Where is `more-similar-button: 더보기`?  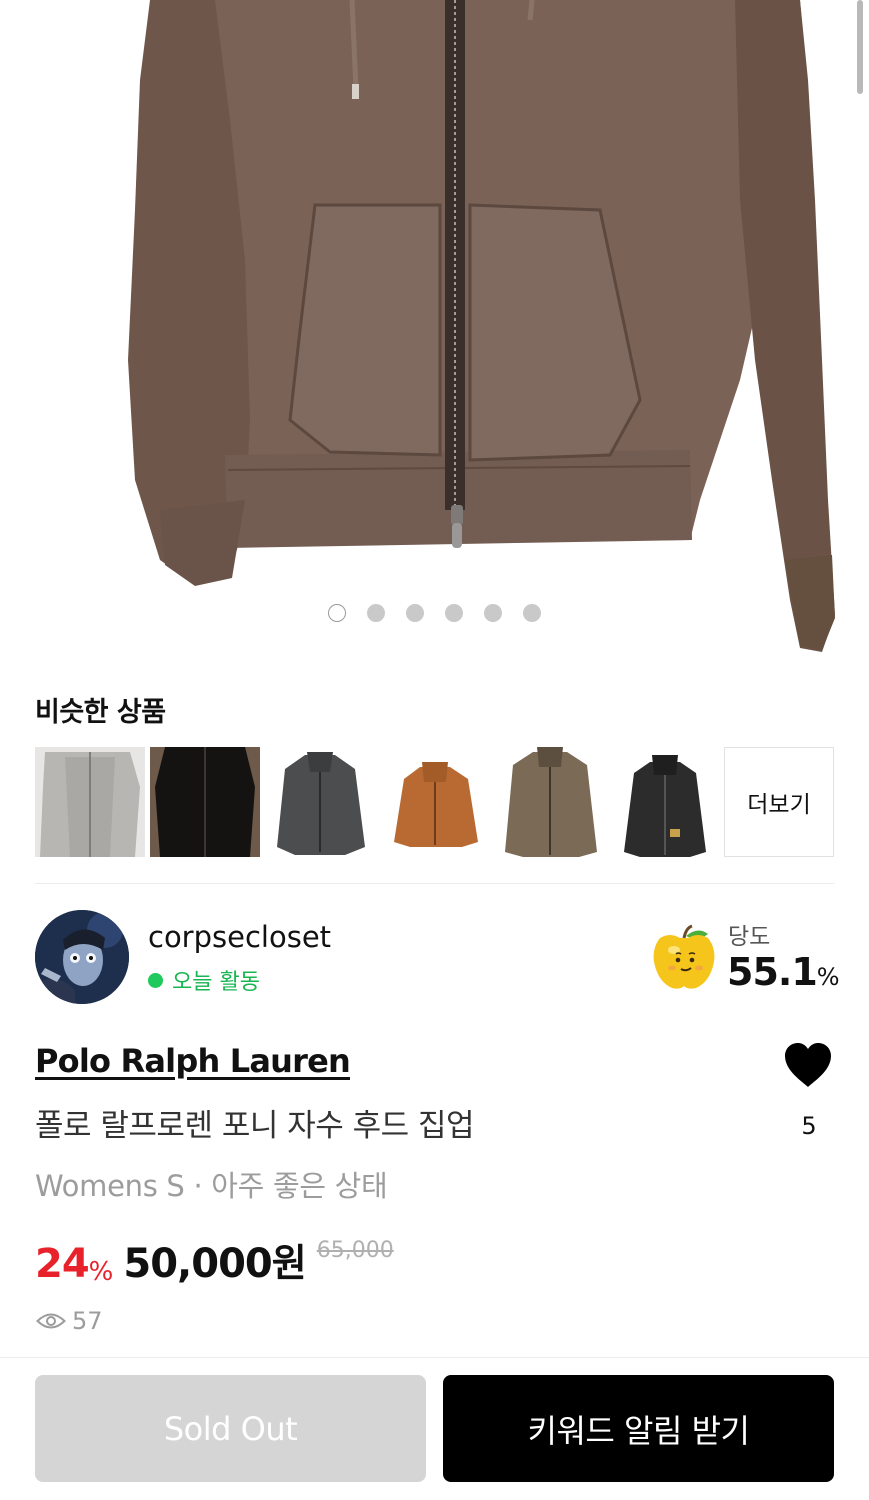
more-similar-button: 더보기 is located at coordinates (779, 802).